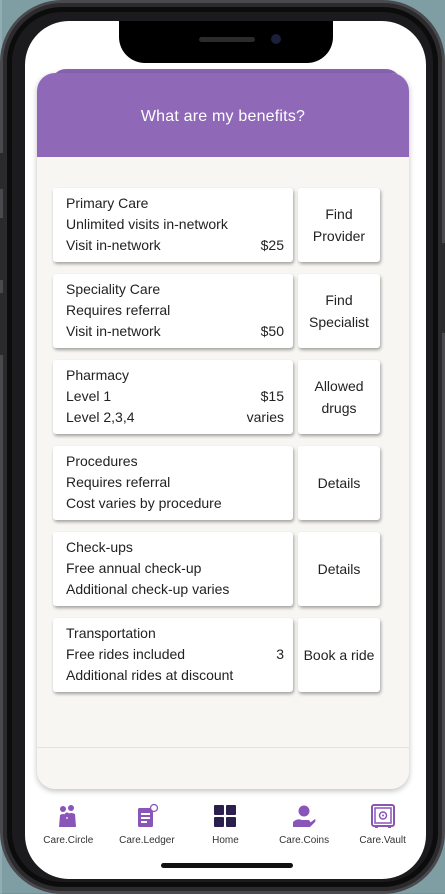 The height and width of the screenshot is (894, 445). What do you see at coordinates (280, 654) in the screenshot?
I see `benefit-value: 3` at bounding box center [280, 654].